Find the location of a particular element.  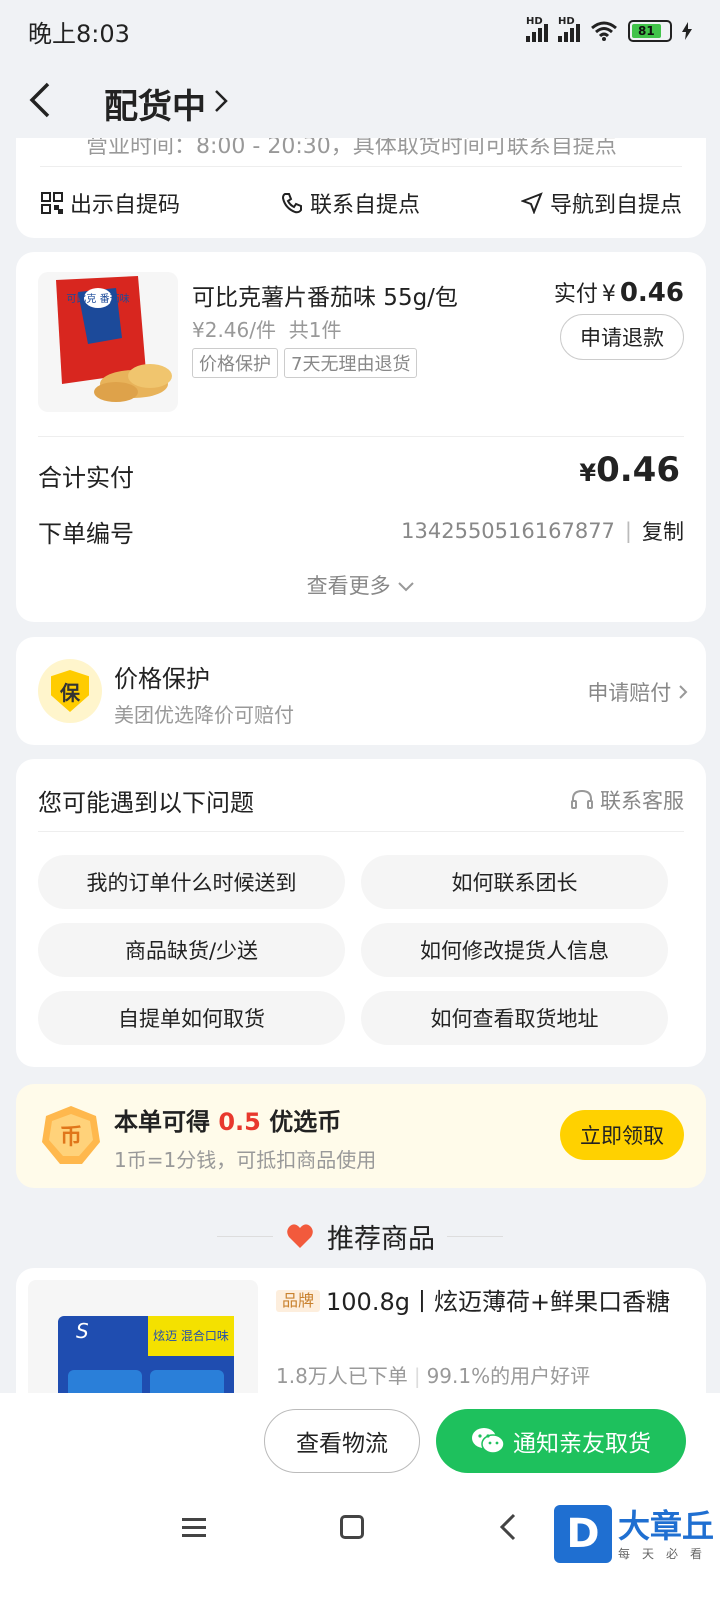

order-number-label: 下单编号 is located at coordinates (86, 534).